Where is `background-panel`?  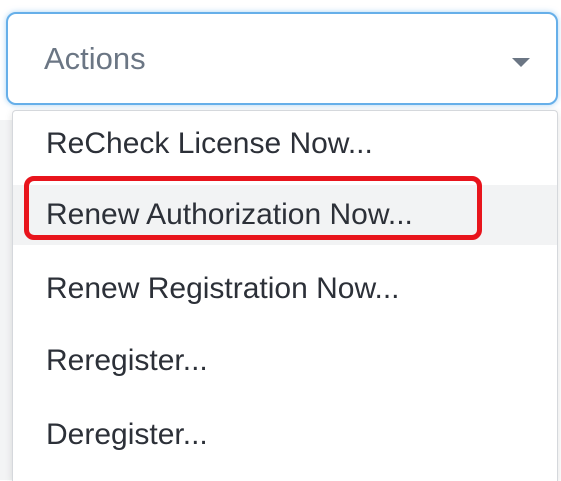
background-panel is located at coordinates (6, 300).